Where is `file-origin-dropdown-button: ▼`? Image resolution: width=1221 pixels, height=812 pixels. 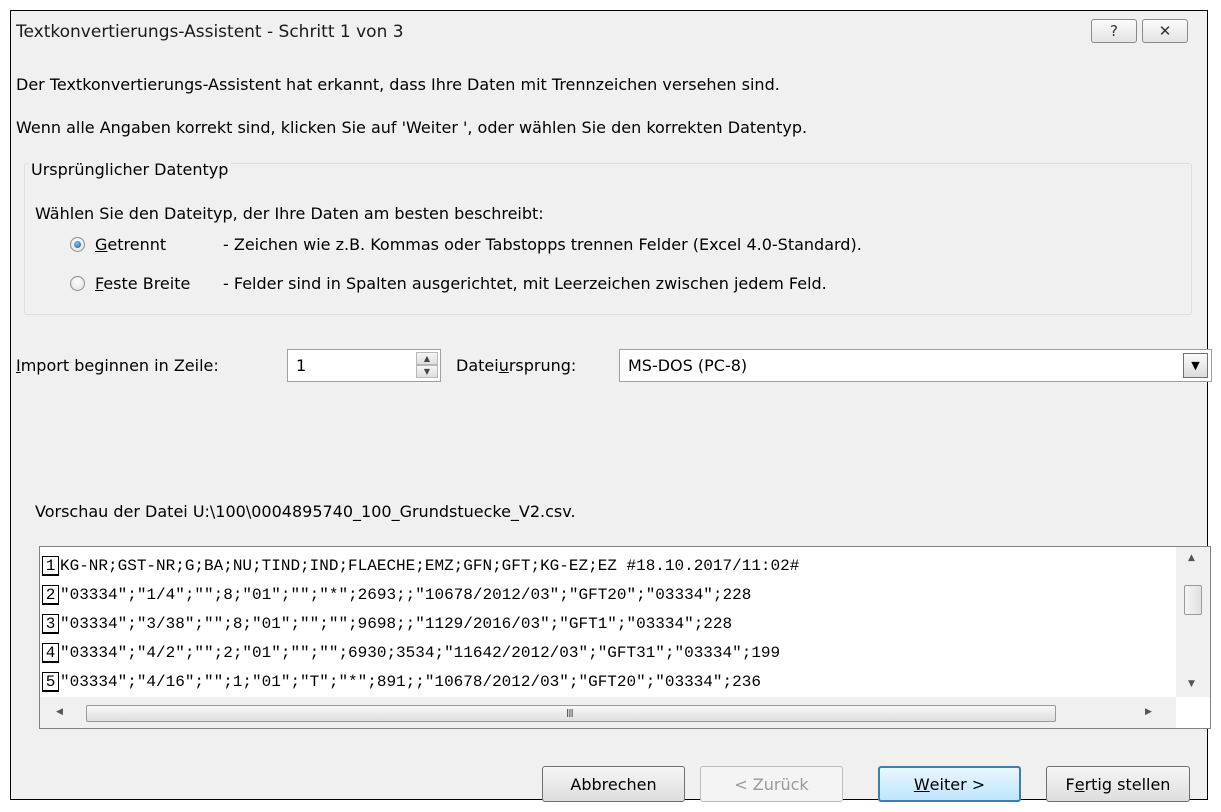
file-origin-dropdown-button: ▼ is located at coordinates (1195, 365).